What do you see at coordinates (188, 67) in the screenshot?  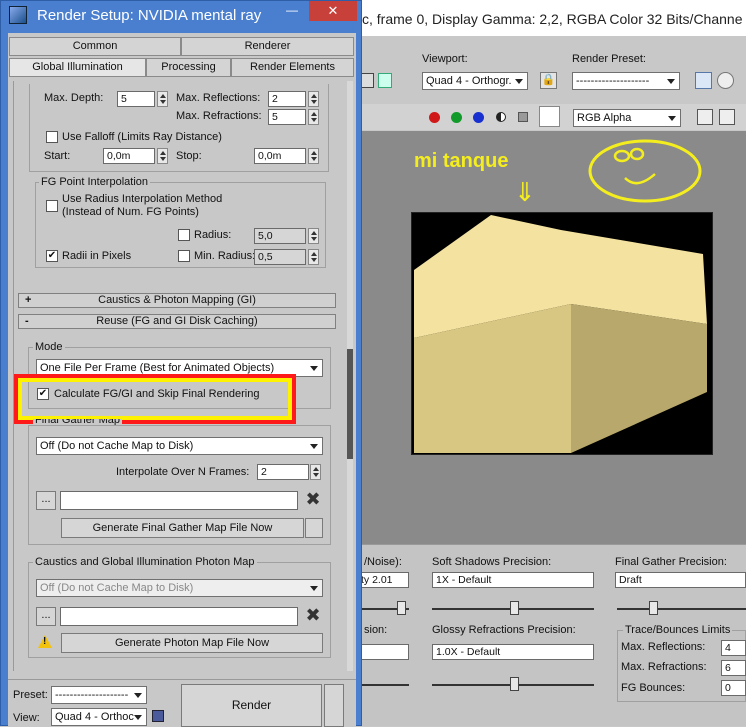 I see `tab-processing: Processing` at bounding box center [188, 67].